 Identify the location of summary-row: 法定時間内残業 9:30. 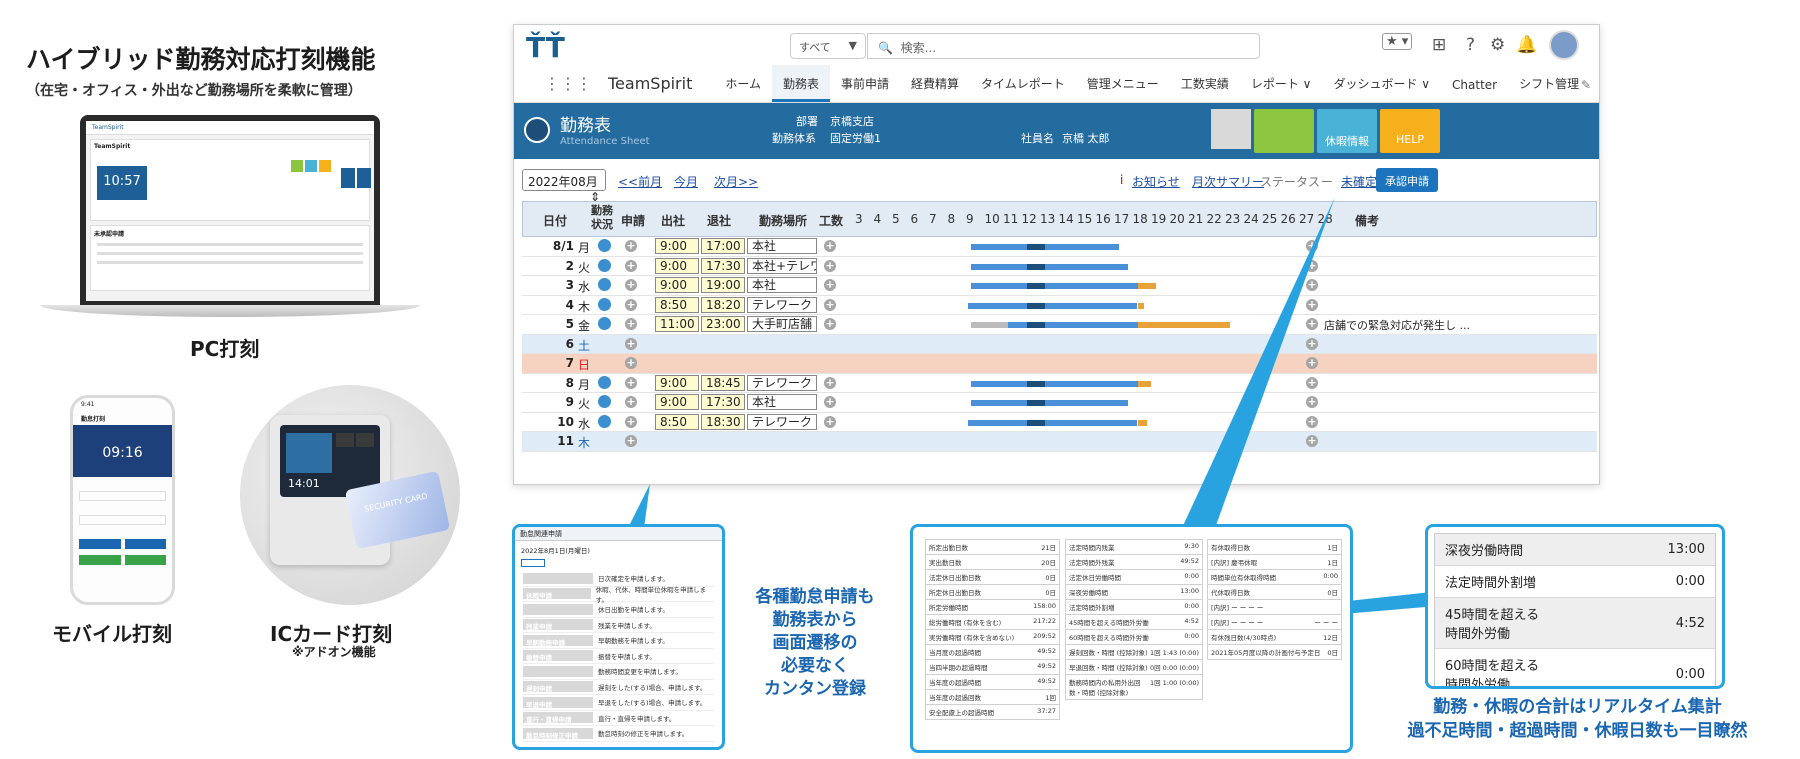
(1134, 547).